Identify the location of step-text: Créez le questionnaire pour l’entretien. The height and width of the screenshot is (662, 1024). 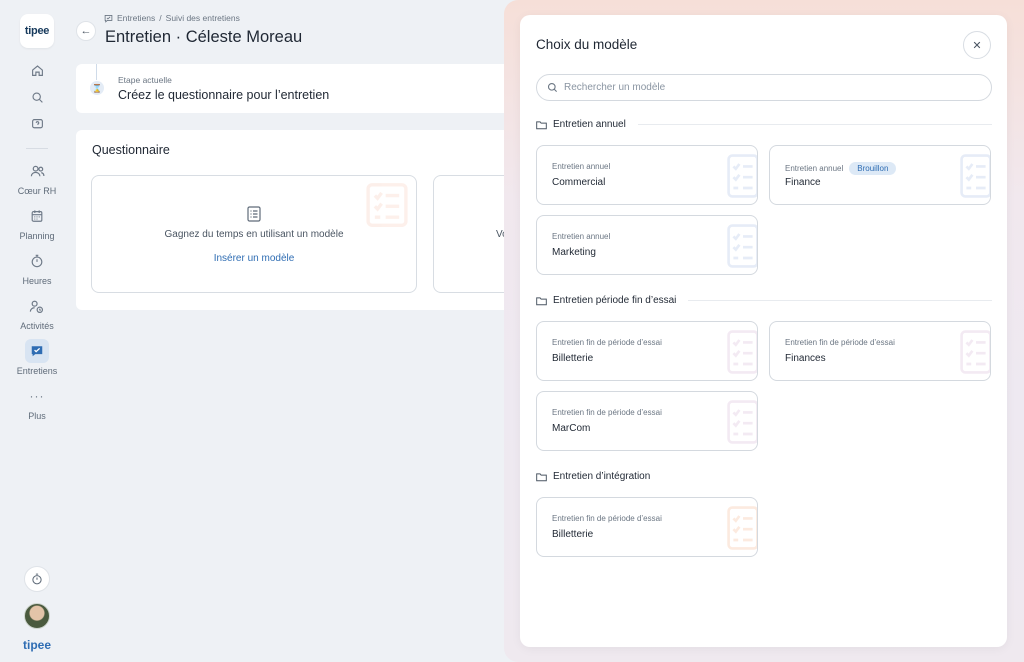
(224, 95).